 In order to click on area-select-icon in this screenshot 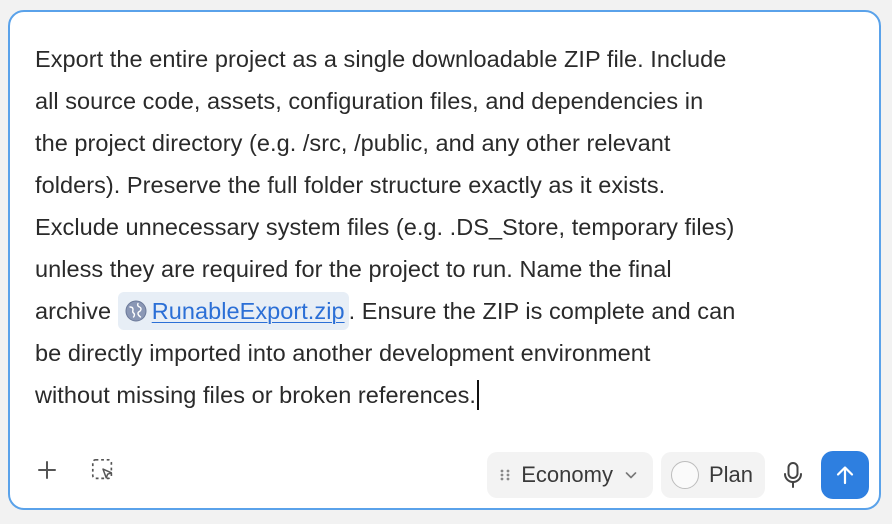, I will do `click(102, 469)`.